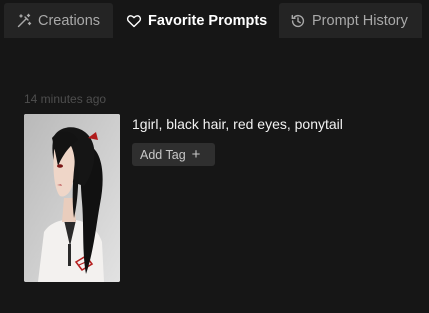 The height and width of the screenshot is (313, 429). What do you see at coordinates (24, 21) in the screenshot?
I see `magic-wand-icon` at bounding box center [24, 21].